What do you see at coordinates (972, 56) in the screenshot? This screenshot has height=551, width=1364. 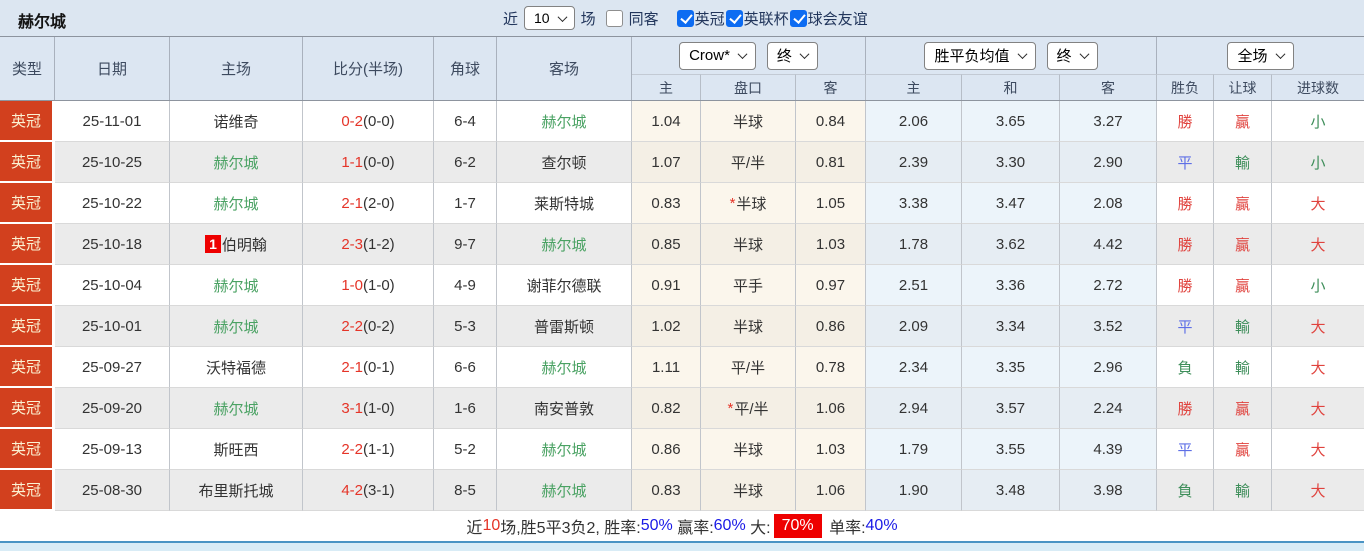 I see `odds-average-select-value: 胜平负均值` at bounding box center [972, 56].